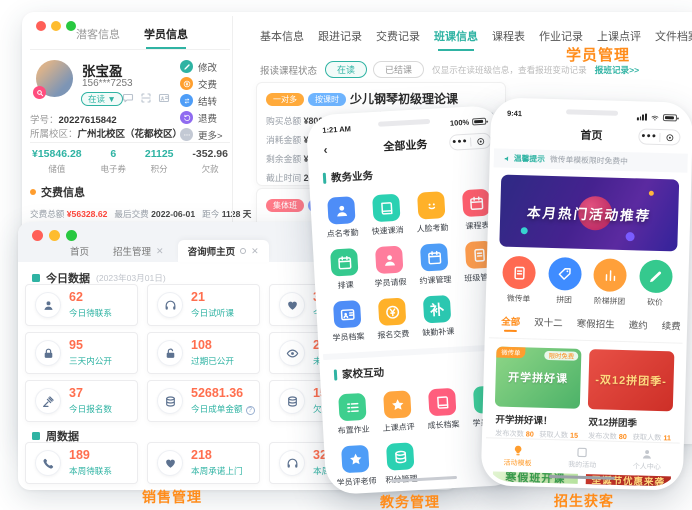 This screenshot has width=692, height=510. What do you see at coordinates (392, 319) in the screenshot?
I see `app-报名交费: 报名交费` at bounding box center [392, 319].